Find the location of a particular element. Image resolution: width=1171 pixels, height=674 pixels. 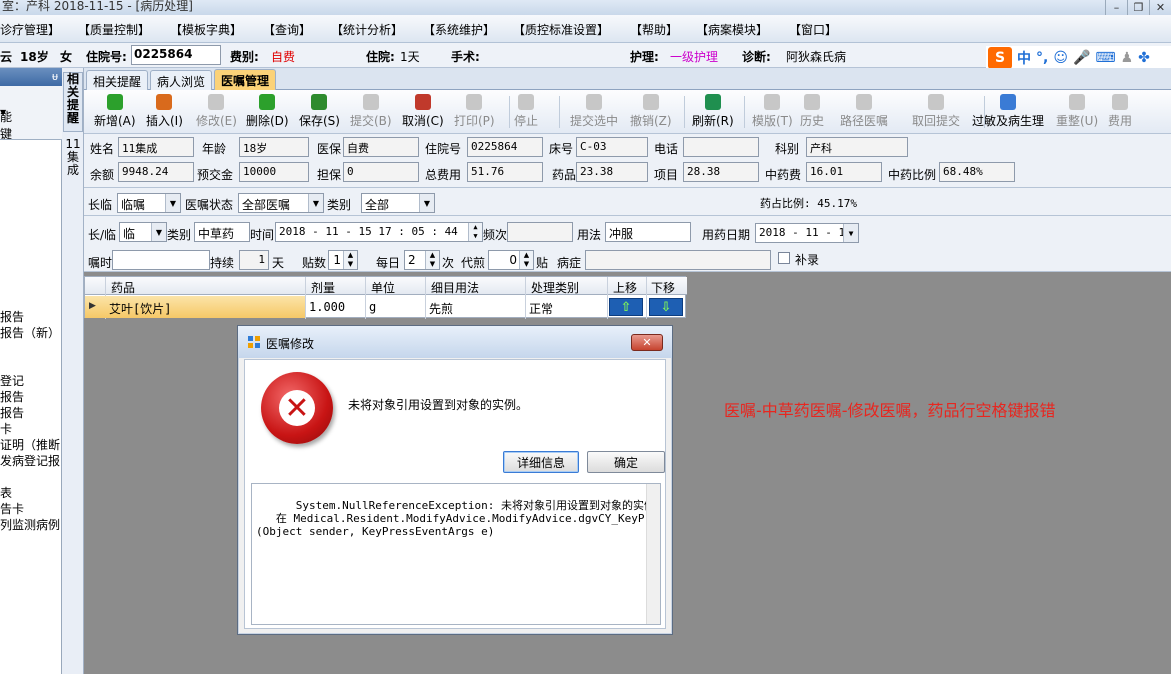

age-field: 18岁 is located at coordinates (274, 147).